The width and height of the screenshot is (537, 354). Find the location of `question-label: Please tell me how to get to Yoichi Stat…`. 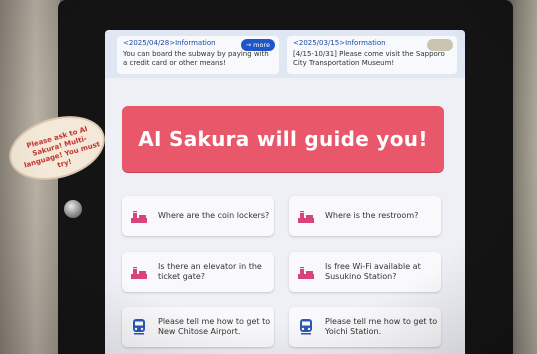

question-label: Please tell me how to get to Yoichi Stat… is located at coordinates (381, 326).